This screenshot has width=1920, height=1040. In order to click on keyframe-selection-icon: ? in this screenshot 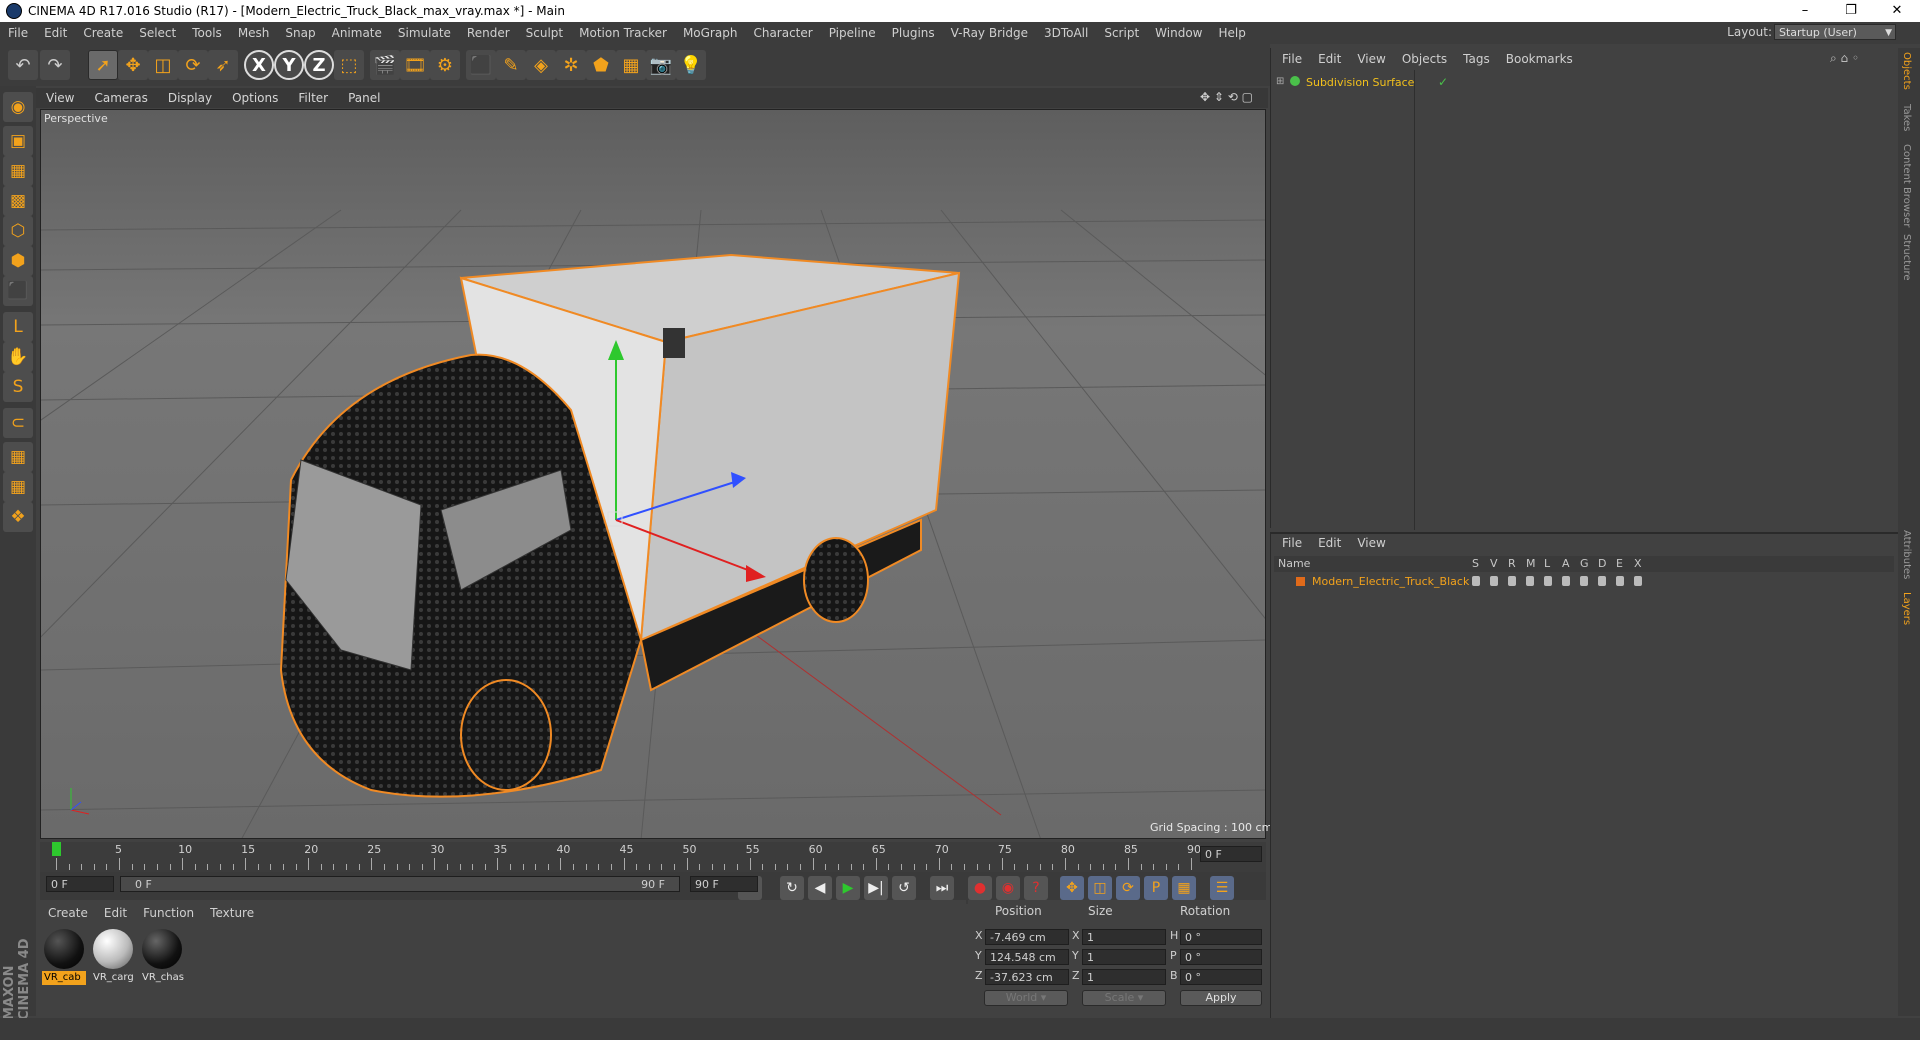, I will do `click(1036, 888)`.